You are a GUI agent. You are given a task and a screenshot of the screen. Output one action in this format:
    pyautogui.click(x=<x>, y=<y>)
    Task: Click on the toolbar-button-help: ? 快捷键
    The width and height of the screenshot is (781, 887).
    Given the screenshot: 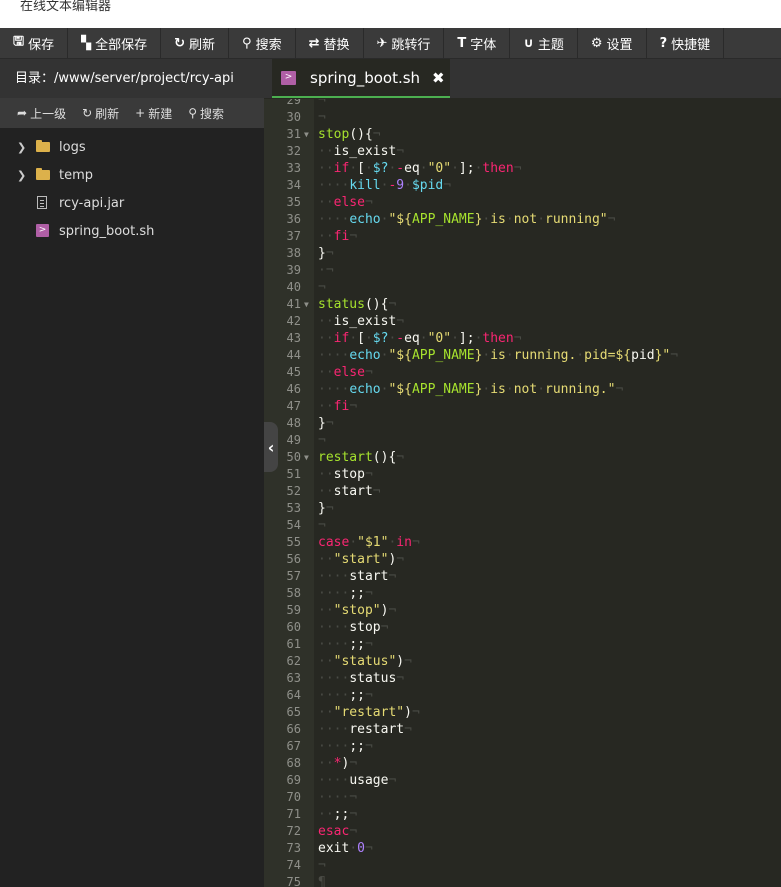 What is the action you would take?
    pyautogui.click(x=686, y=43)
    